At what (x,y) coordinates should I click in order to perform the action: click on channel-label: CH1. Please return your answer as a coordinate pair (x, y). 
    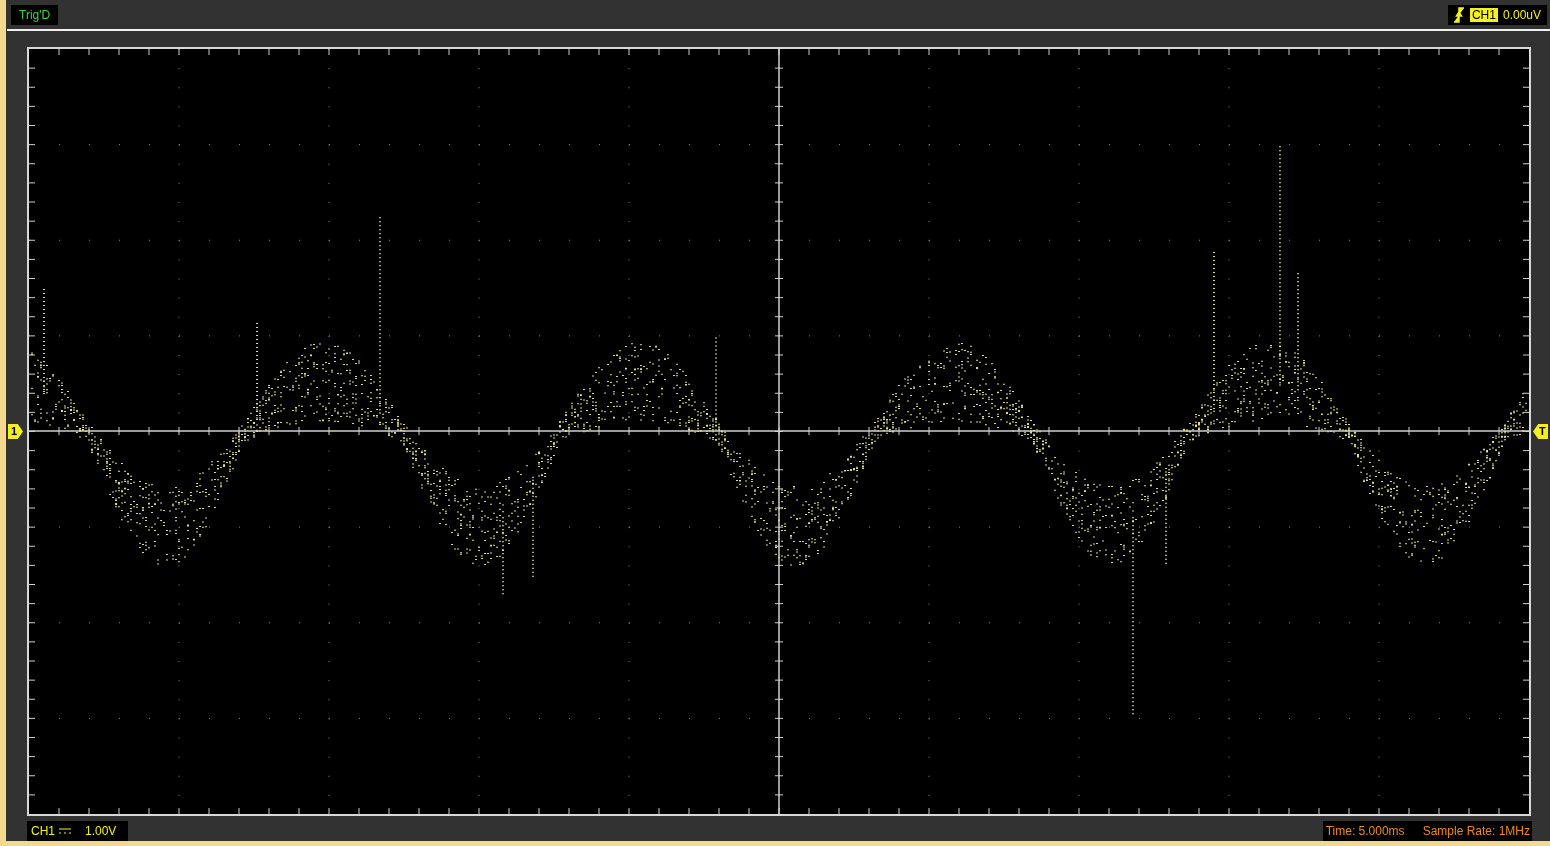
    Looking at the image, I should click on (1483, 14).